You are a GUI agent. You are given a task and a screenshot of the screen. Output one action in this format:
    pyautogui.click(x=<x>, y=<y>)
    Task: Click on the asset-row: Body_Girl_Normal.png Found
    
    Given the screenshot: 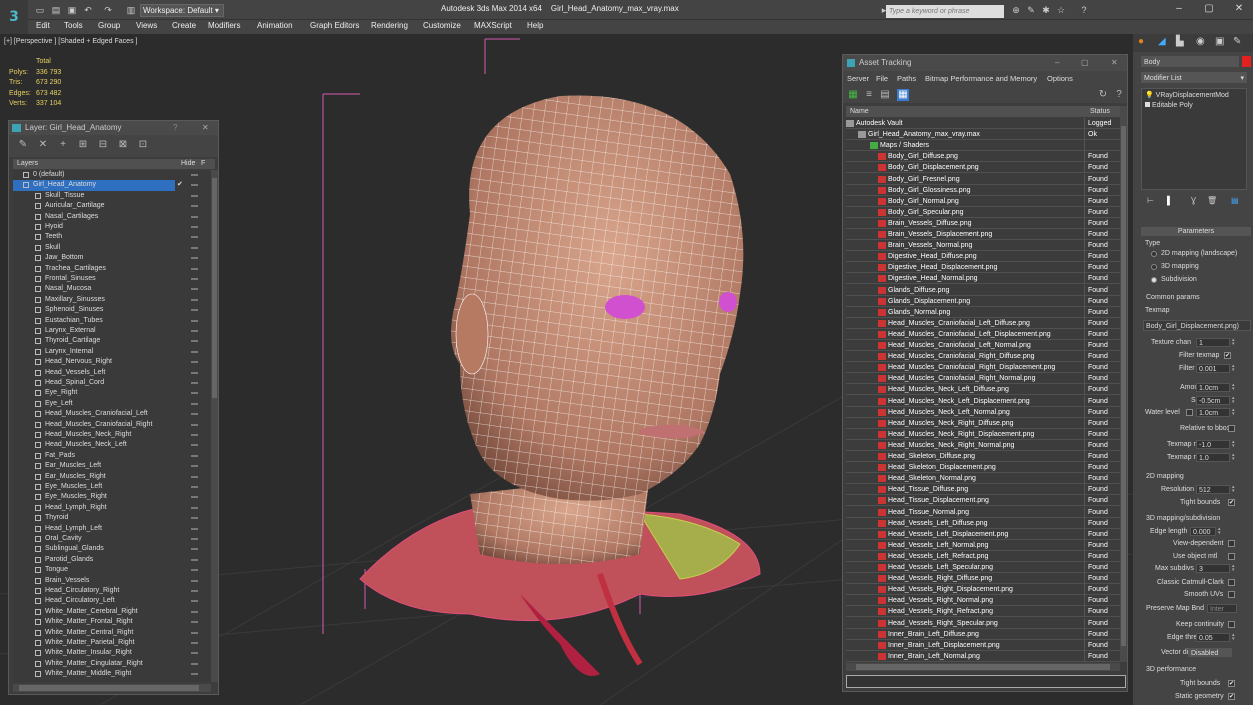 What is the action you would take?
    pyautogui.click(x=983, y=201)
    